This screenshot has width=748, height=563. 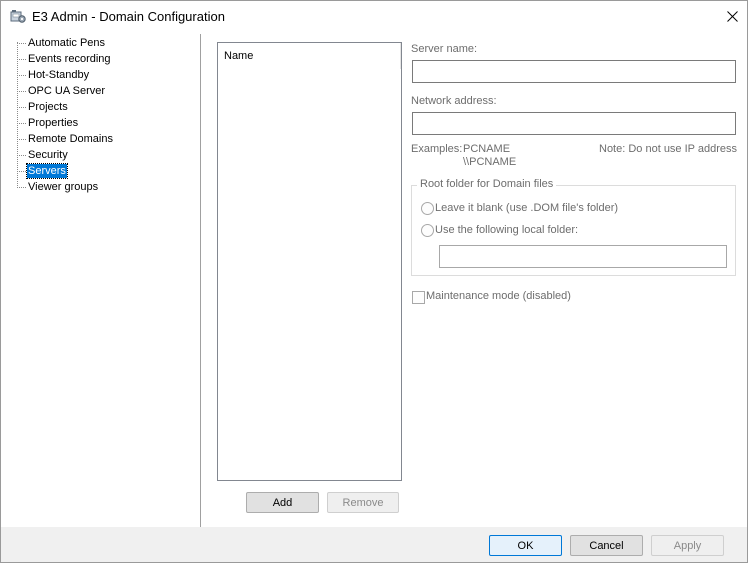 What do you see at coordinates (63, 187) in the screenshot?
I see `tree-item-label: Viewer groups` at bounding box center [63, 187].